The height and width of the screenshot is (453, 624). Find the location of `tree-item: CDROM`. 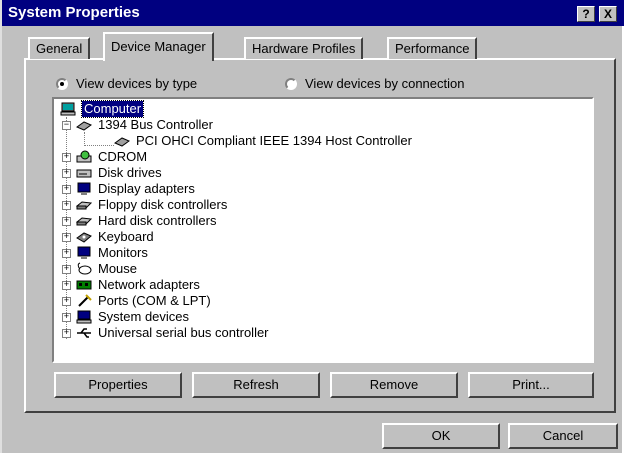

tree-item: CDROM is located at coordinates (111, 157).